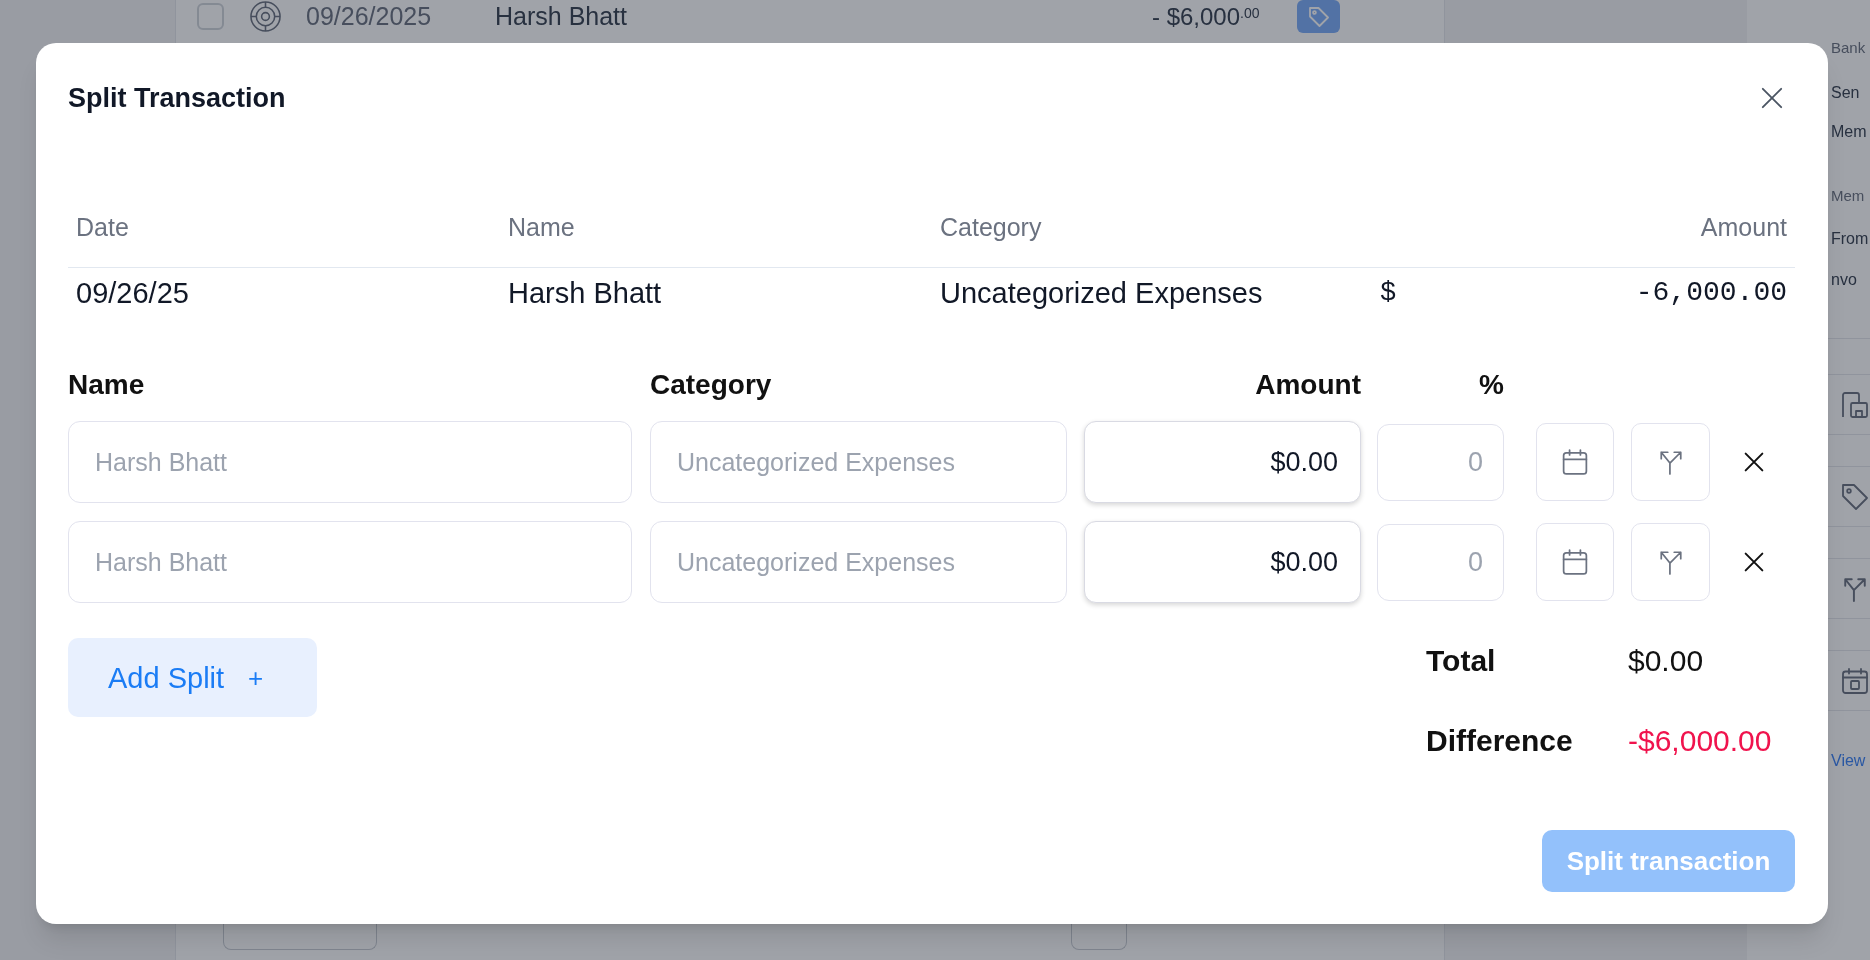 Image resolution: width=1870 pixels, height=960 pixels. I want to click on add-split-button: Add Split +, so click(192, 677).